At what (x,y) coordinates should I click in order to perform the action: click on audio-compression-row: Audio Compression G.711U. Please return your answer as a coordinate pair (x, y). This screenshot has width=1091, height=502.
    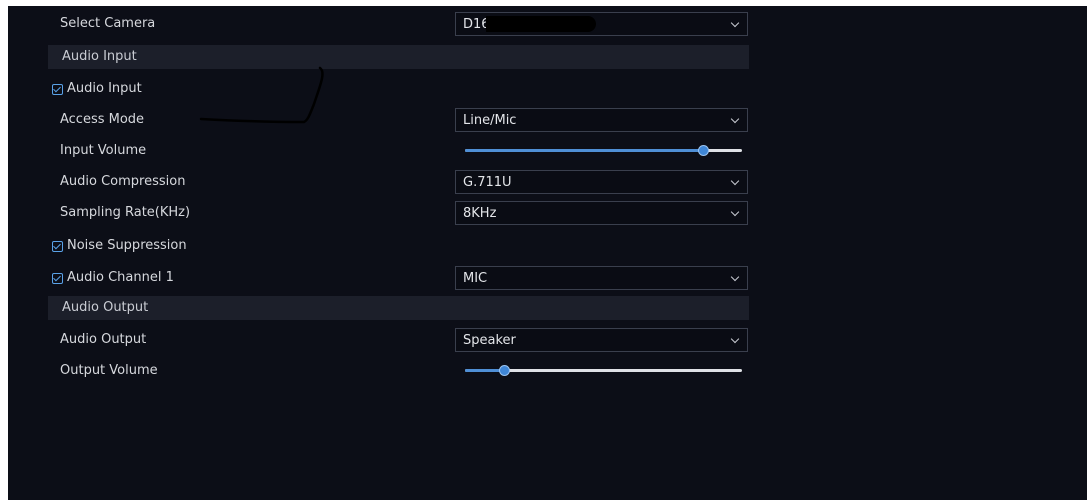
    Looking at the image, I should click on (547, 182).